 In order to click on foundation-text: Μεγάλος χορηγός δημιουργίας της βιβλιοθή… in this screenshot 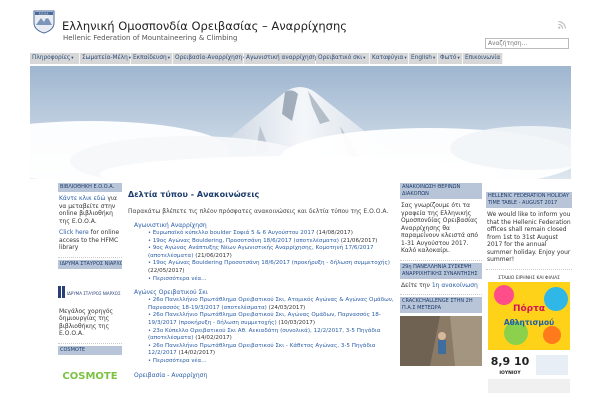, I will do `click(86, 322)`.